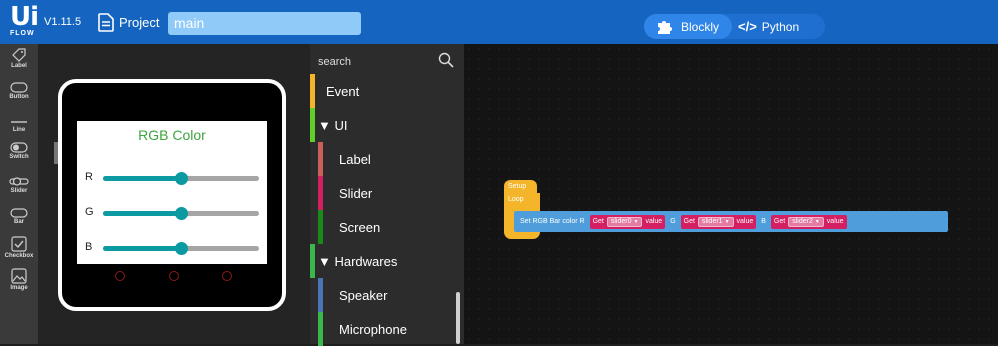 This screenshot has width=998, height=346. What do you see at coordinates (19, 87) in the screenshot?
I see `button-icon` at bounding box center [19, 87].